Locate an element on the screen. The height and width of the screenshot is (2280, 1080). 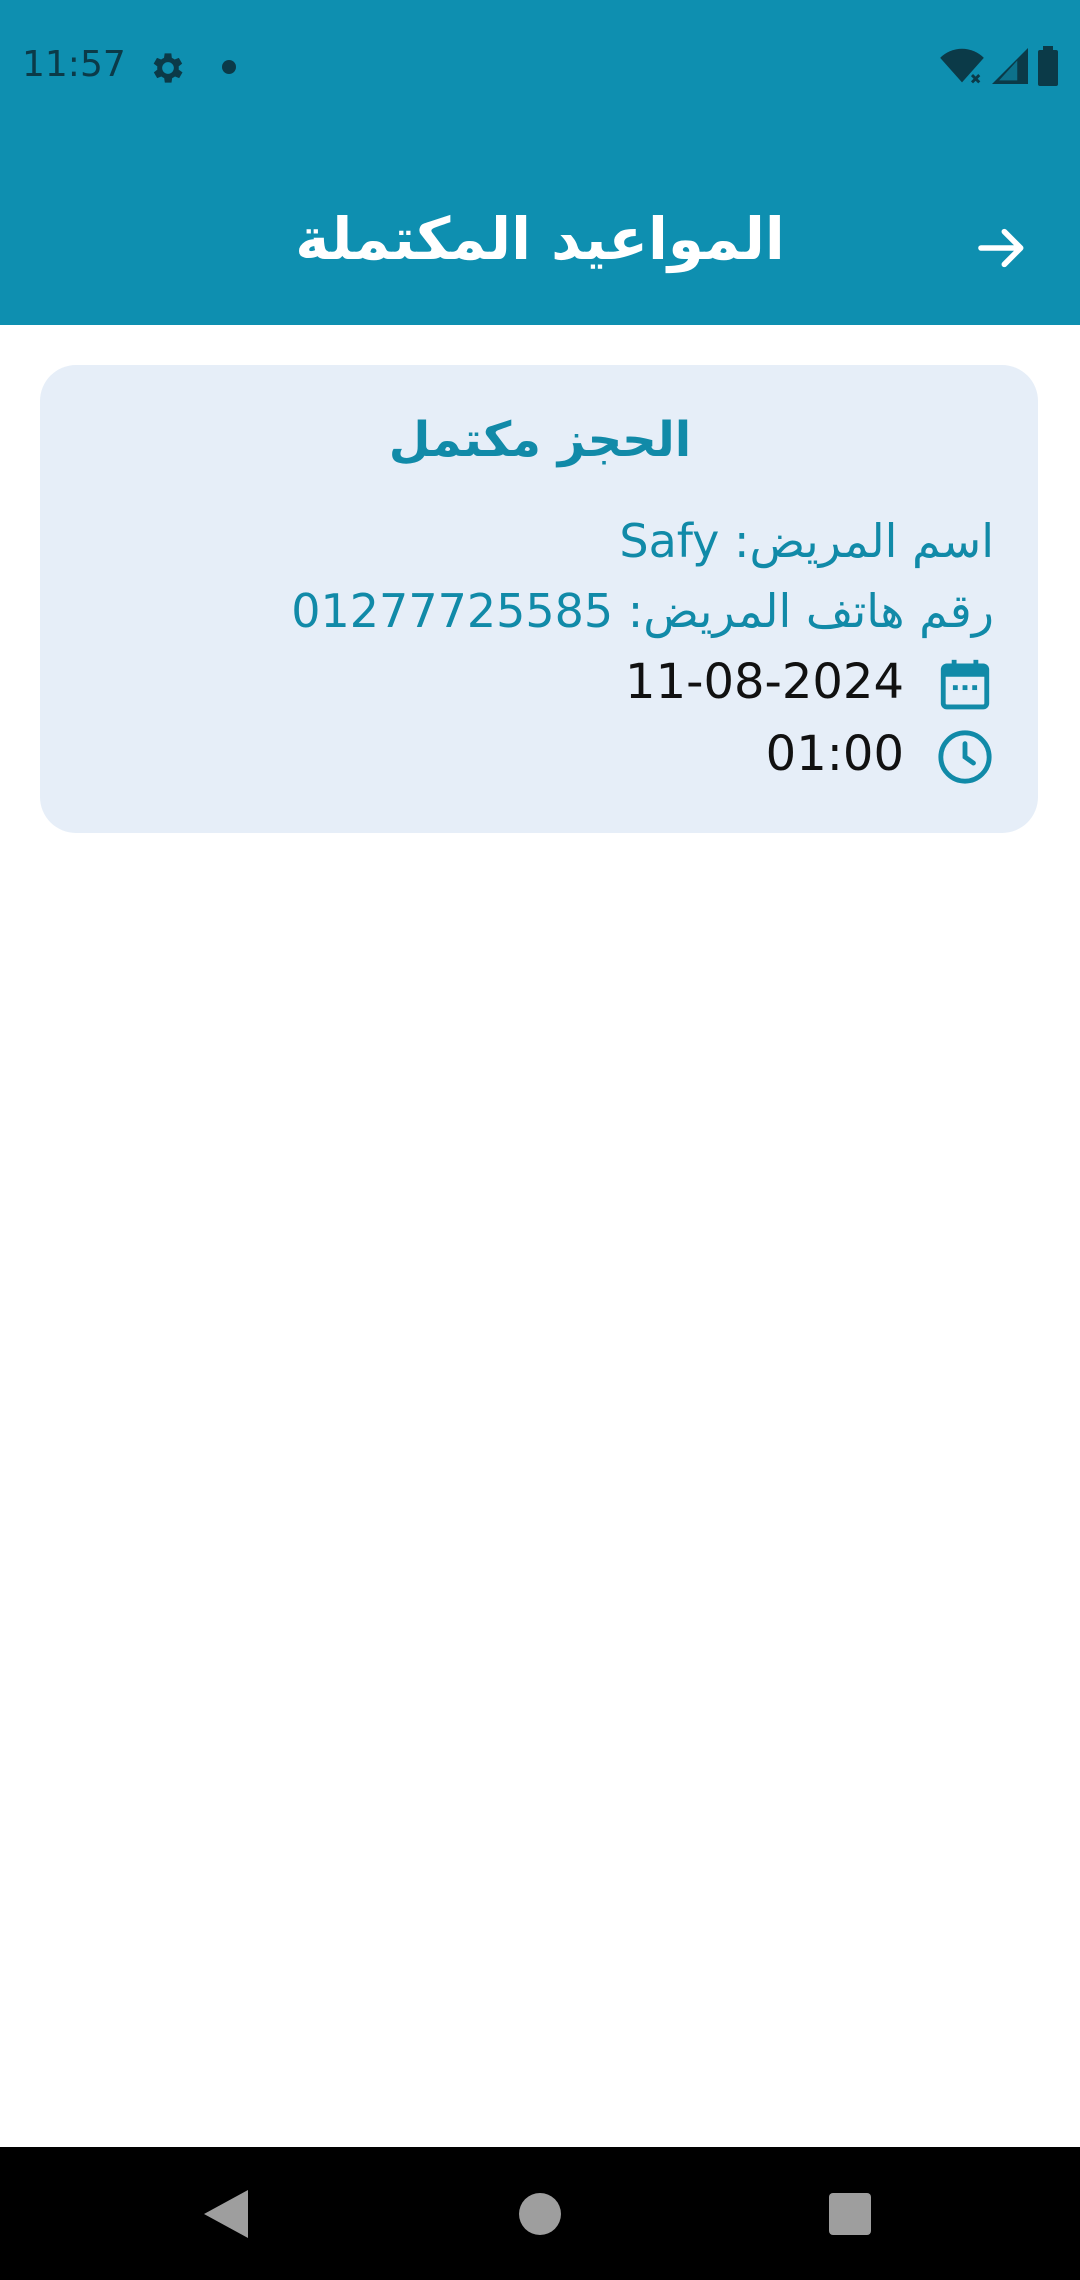
calendar-icon is located at coordinates (965, 684).